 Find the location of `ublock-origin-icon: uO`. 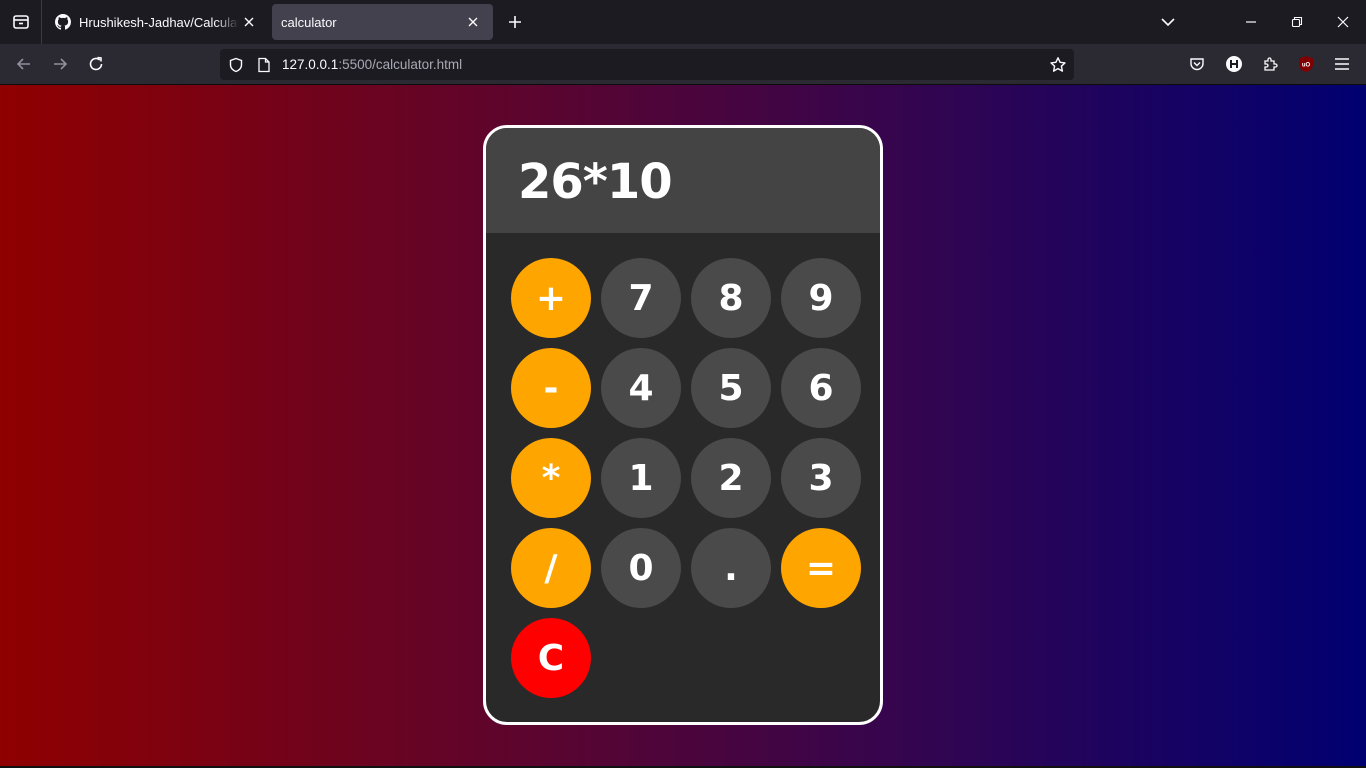

ublock-origin-icon: uO is located at coordinates (1306, 64).